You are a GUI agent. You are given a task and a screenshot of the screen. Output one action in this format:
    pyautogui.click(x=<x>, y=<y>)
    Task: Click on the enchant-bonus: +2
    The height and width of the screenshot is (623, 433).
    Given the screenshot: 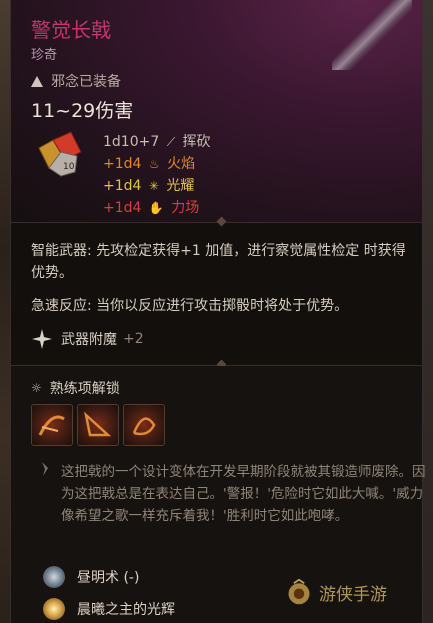 What is the action you would take?
    pyautogui.click(x=133, y=339)
    